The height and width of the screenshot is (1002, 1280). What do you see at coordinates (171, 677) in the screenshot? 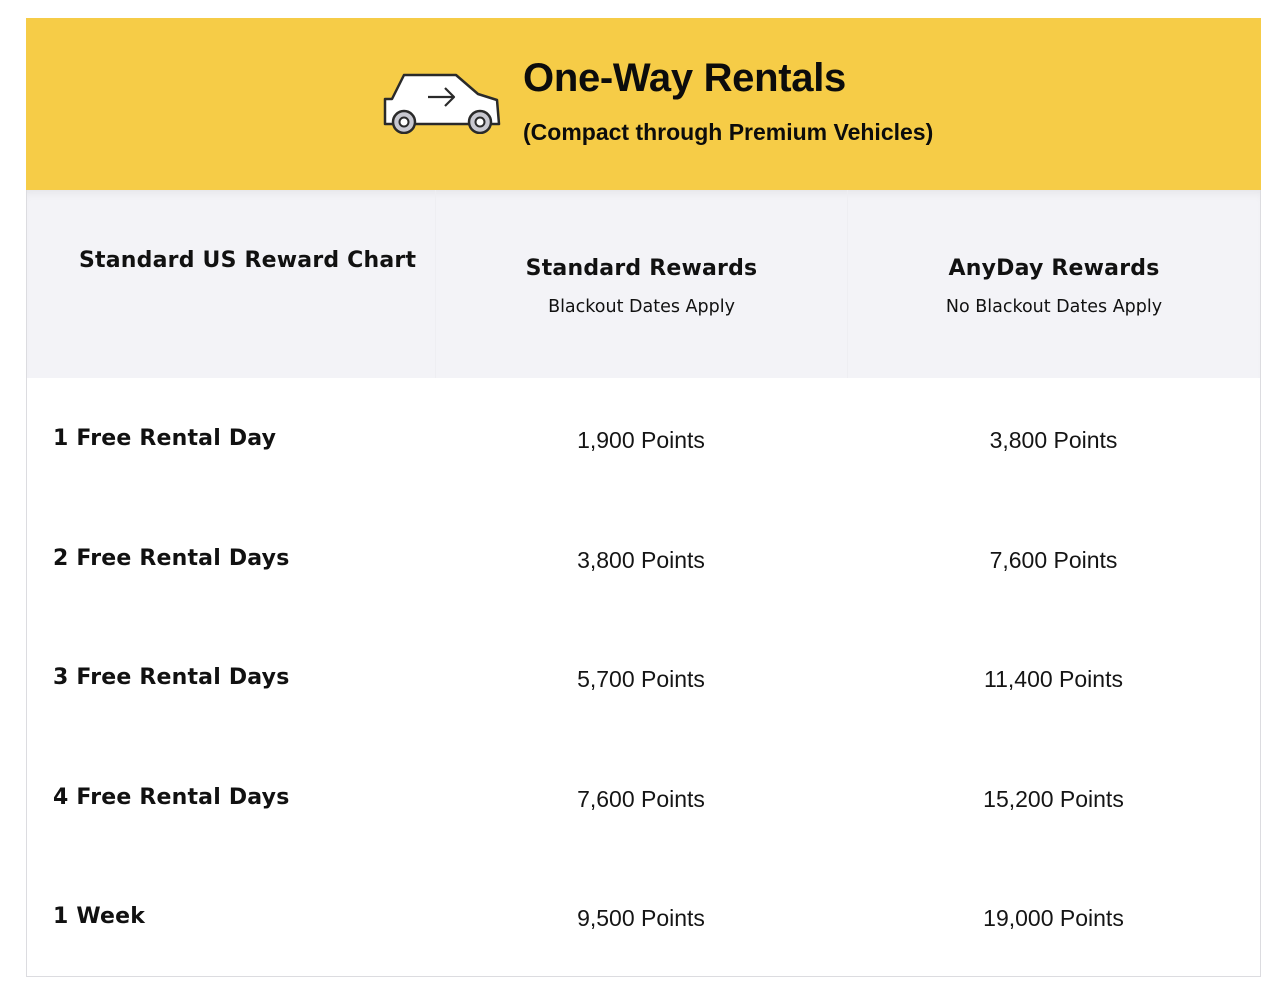
I see `row-label: 3 Free Rental Days` at bounding box center [171, 677].